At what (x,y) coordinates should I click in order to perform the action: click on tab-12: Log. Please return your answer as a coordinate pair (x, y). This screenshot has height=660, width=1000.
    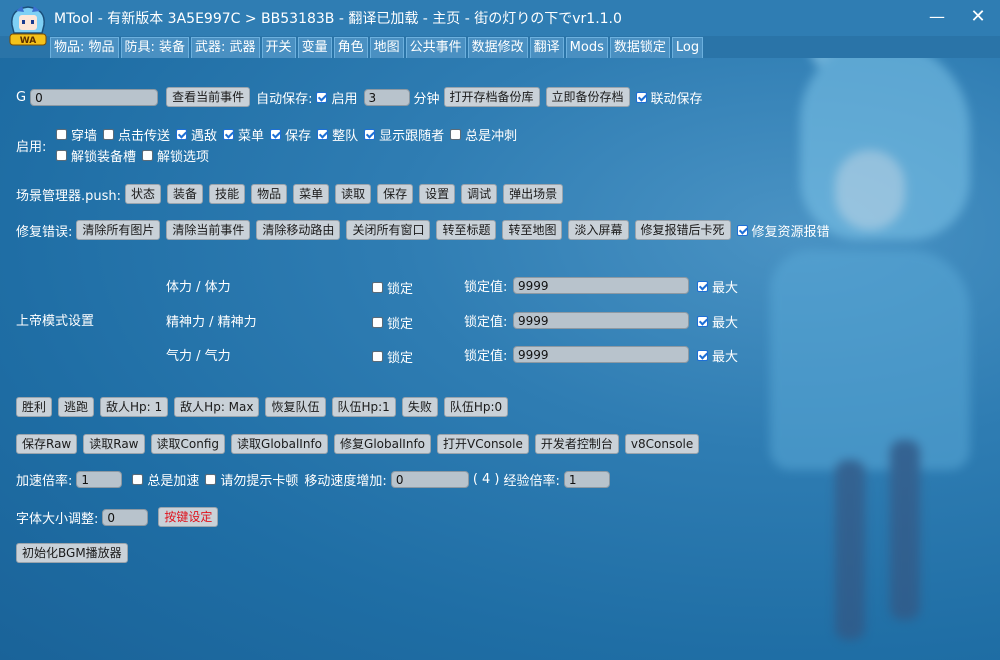
    Looking at the image, I should click on (687, 47).